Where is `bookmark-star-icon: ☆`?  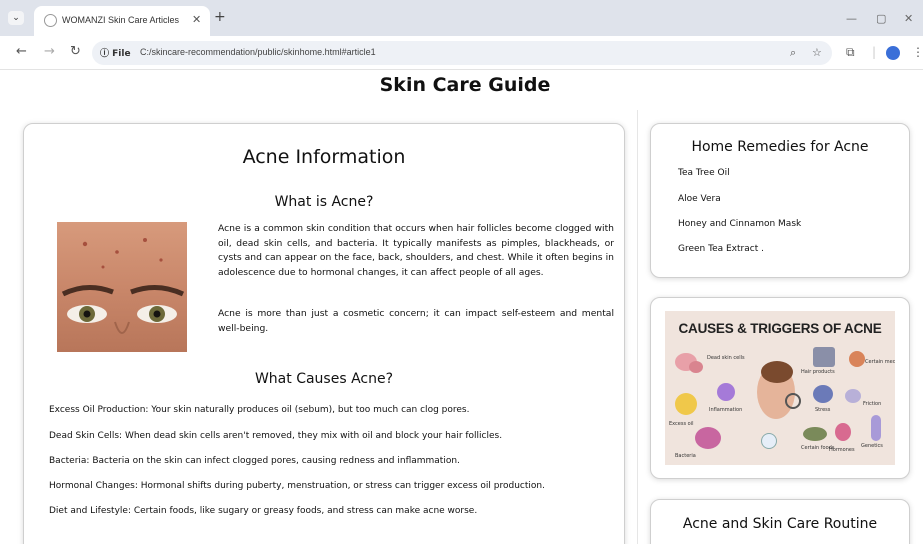
bookmark-star-icon: ☆ is located at coordinates (817, 52).